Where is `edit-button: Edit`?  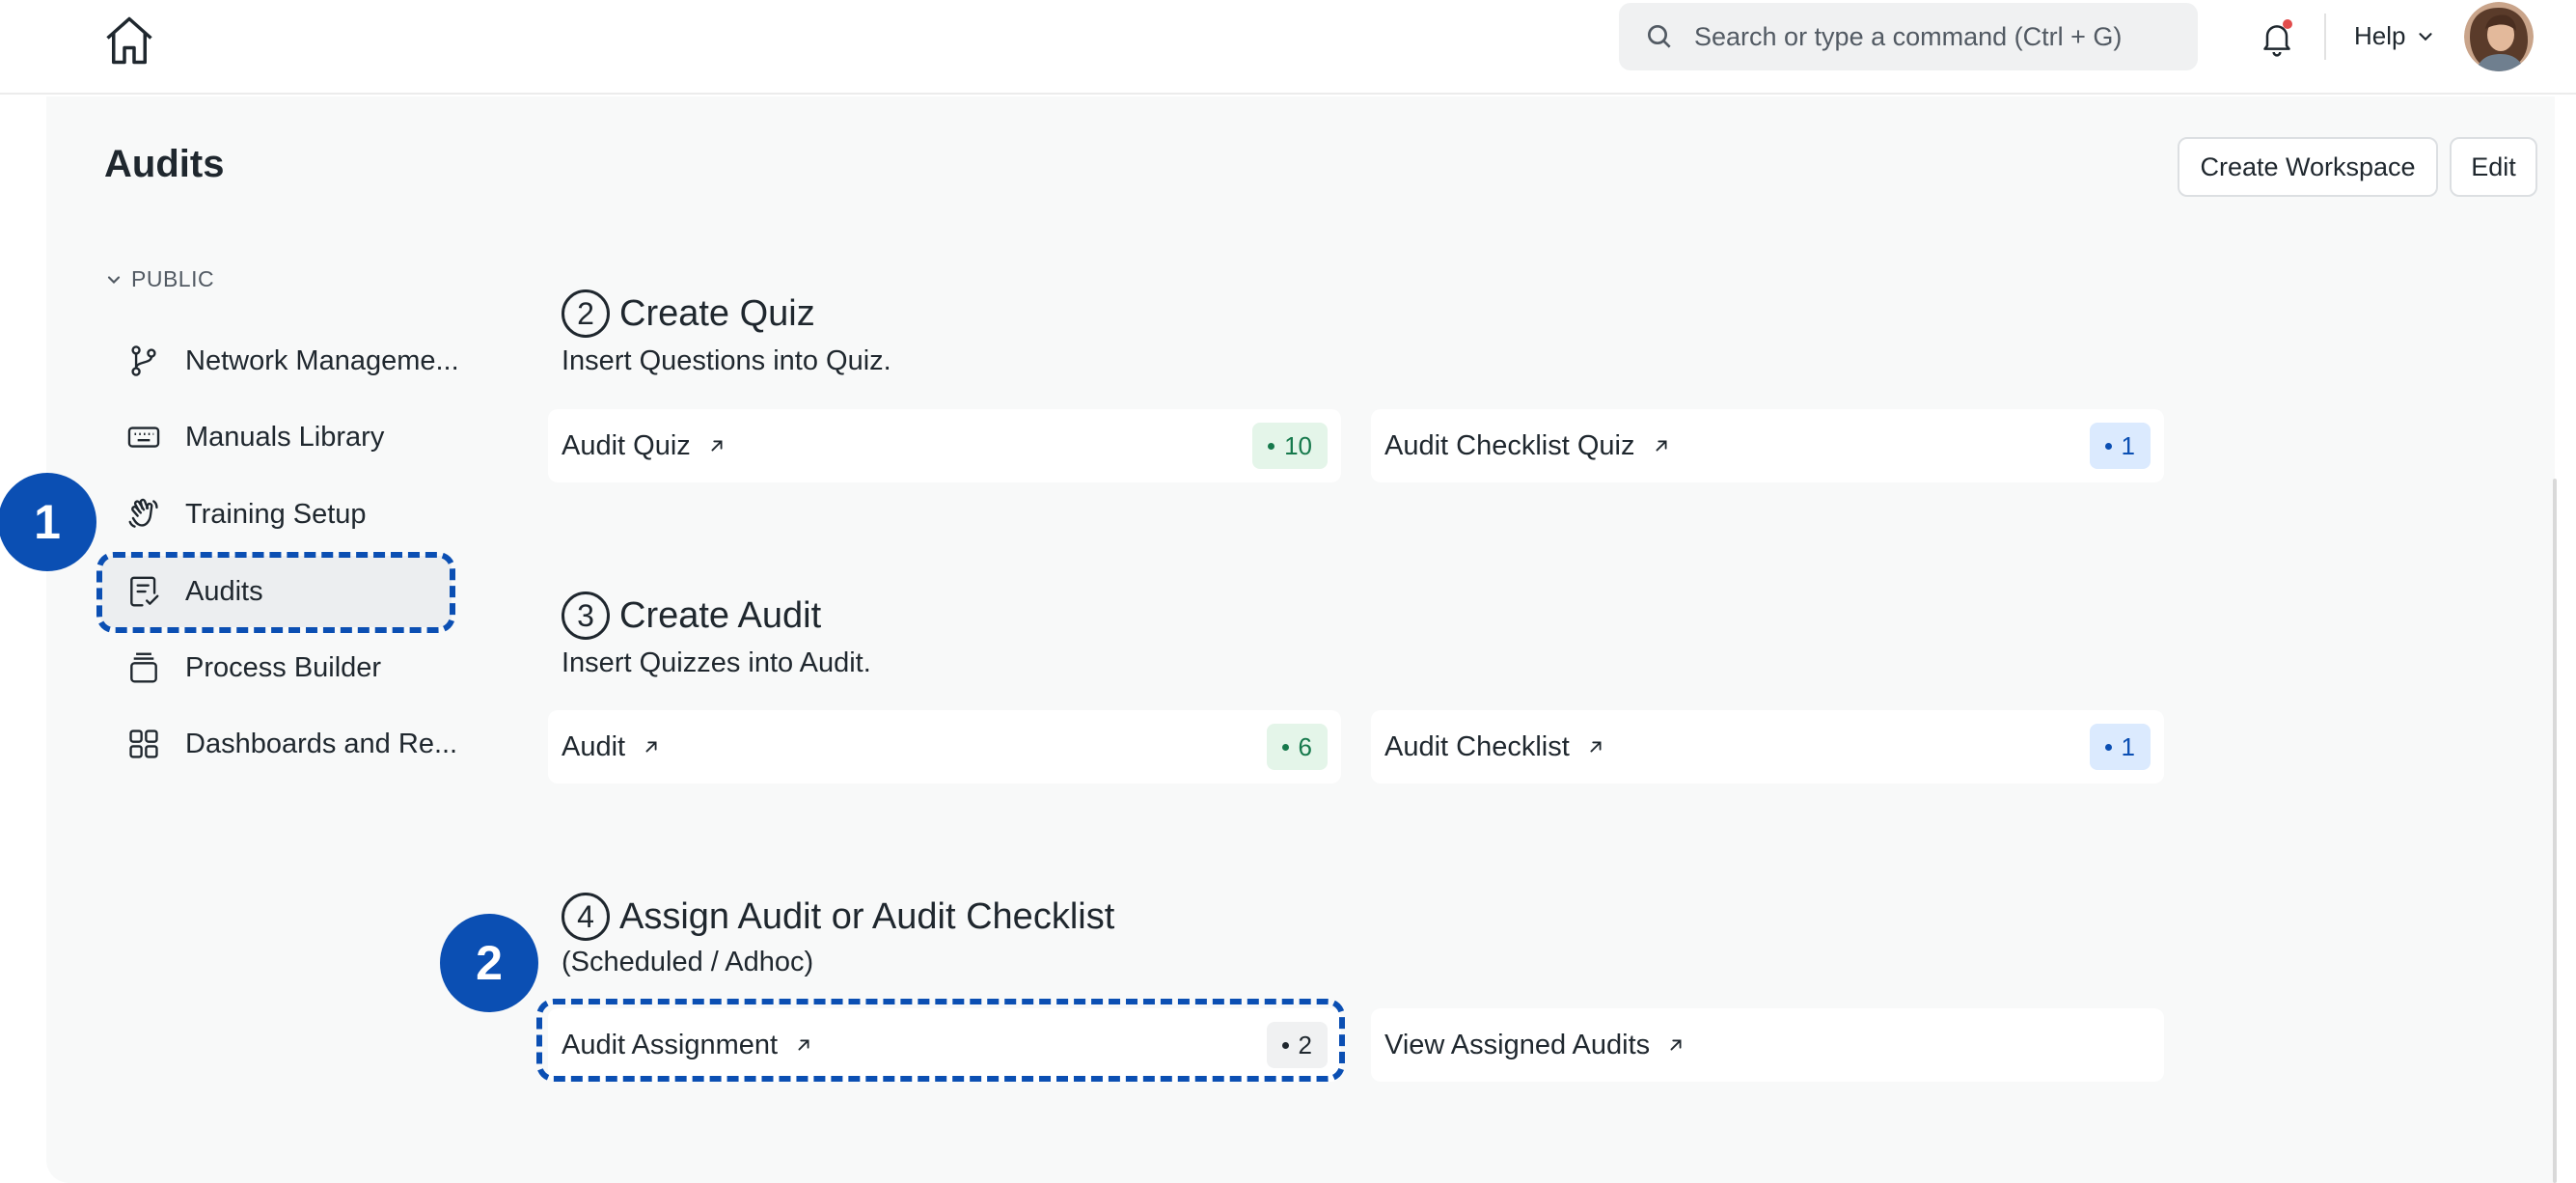
edit-button: Edit is located at coordinates (2494, 167).